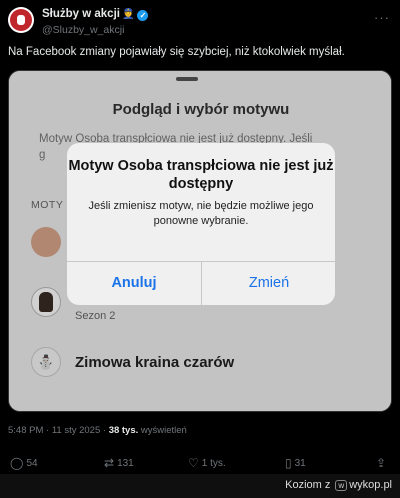 The image size is (400, 498). Describe the element at coordinates (83, 30) in the screenshot. I see `author-handle: @Sluzby_w_akcji` at that location.